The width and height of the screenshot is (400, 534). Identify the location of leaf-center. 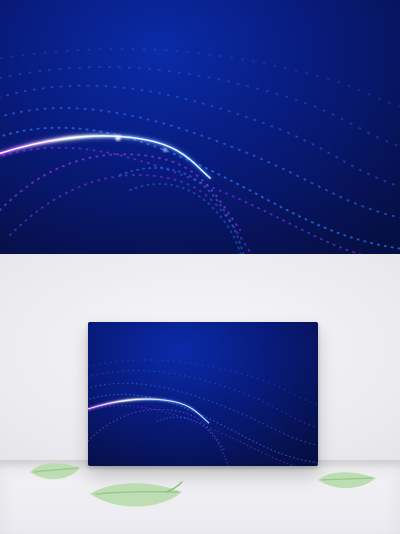
(136, 494).